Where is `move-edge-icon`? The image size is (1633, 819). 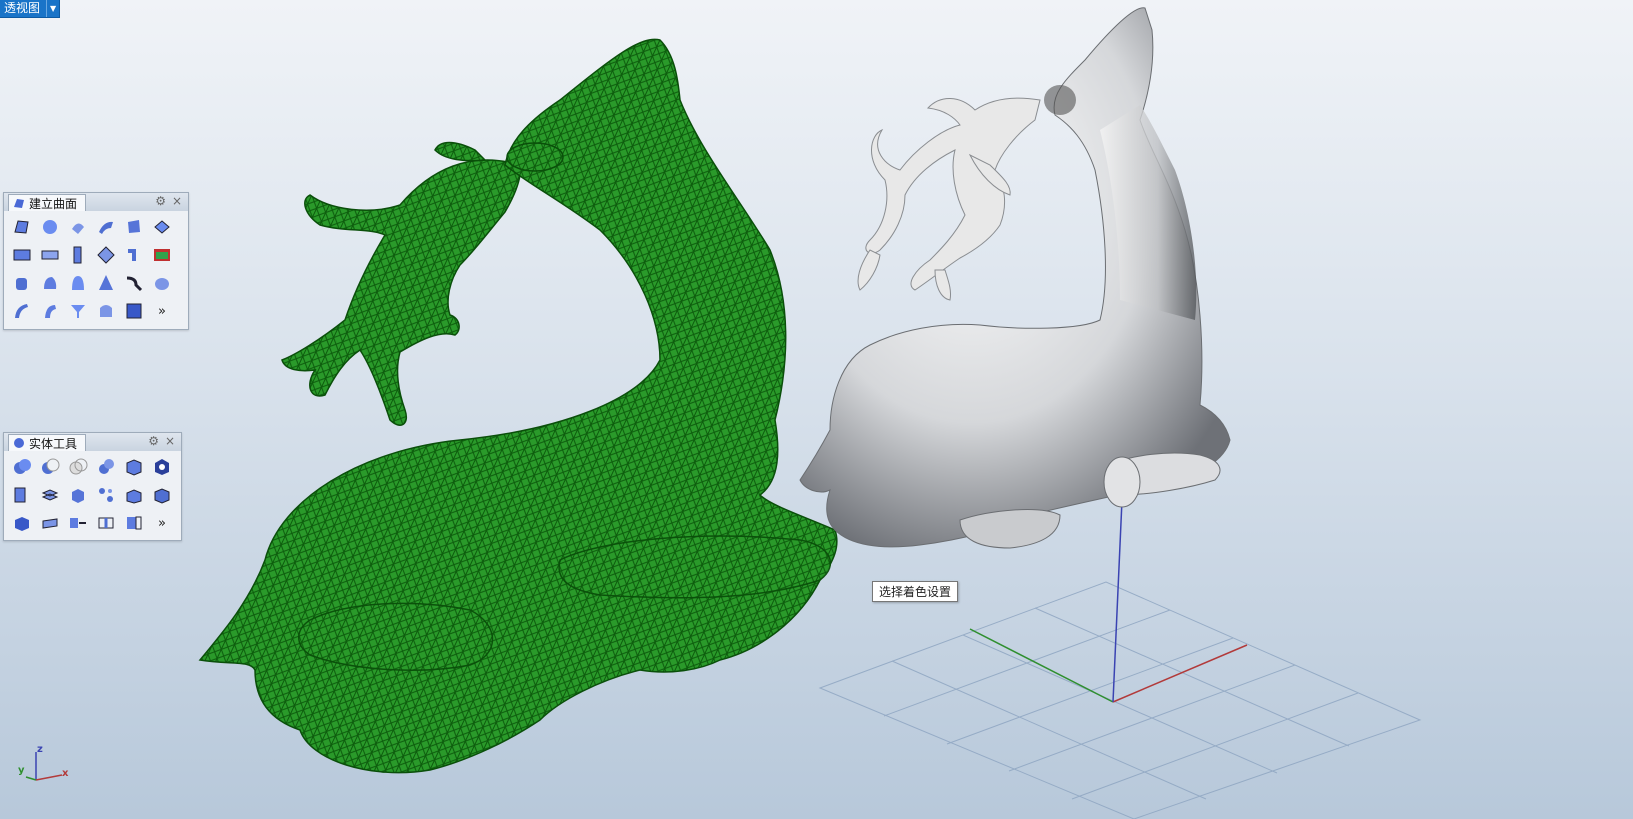 move-edge-icon is located at coordinates (78, 523).